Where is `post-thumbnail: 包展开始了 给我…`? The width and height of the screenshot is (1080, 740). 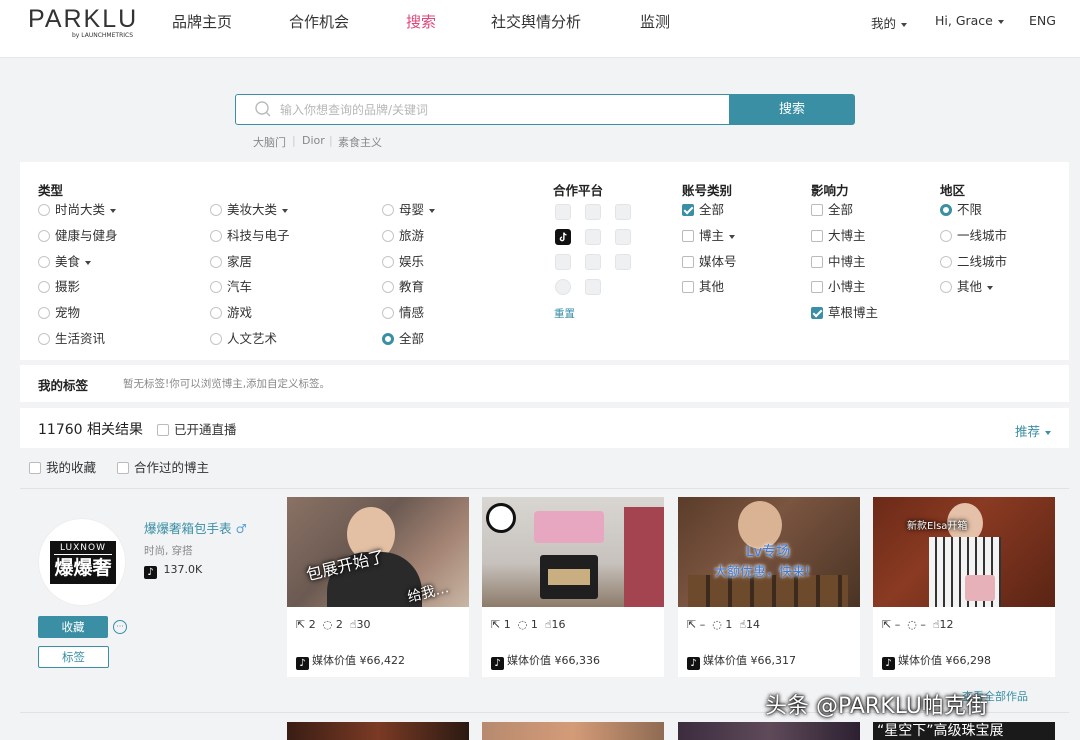 post-thumbnail: 包展开始了 给我… is located at coordinates (378, 552).